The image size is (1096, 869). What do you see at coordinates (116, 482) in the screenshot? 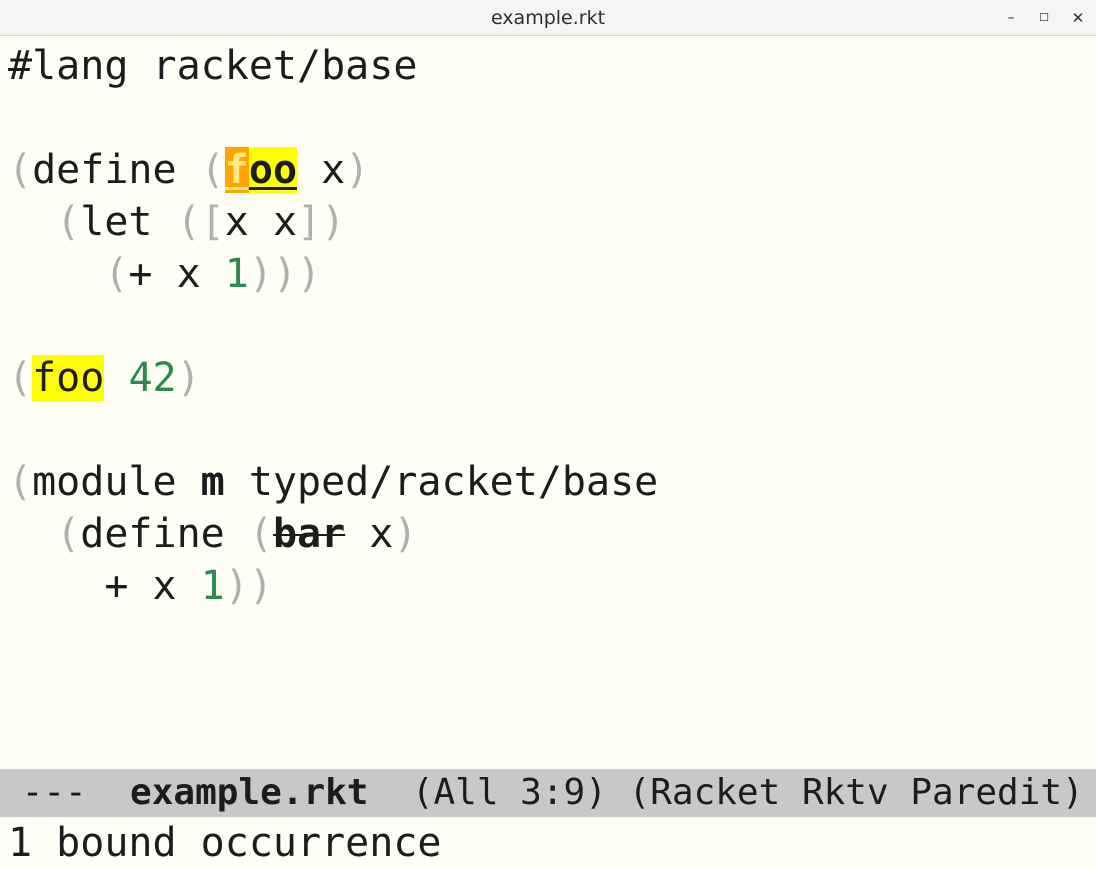
I see `module-keyword: module` at bounding box center [116, 482].